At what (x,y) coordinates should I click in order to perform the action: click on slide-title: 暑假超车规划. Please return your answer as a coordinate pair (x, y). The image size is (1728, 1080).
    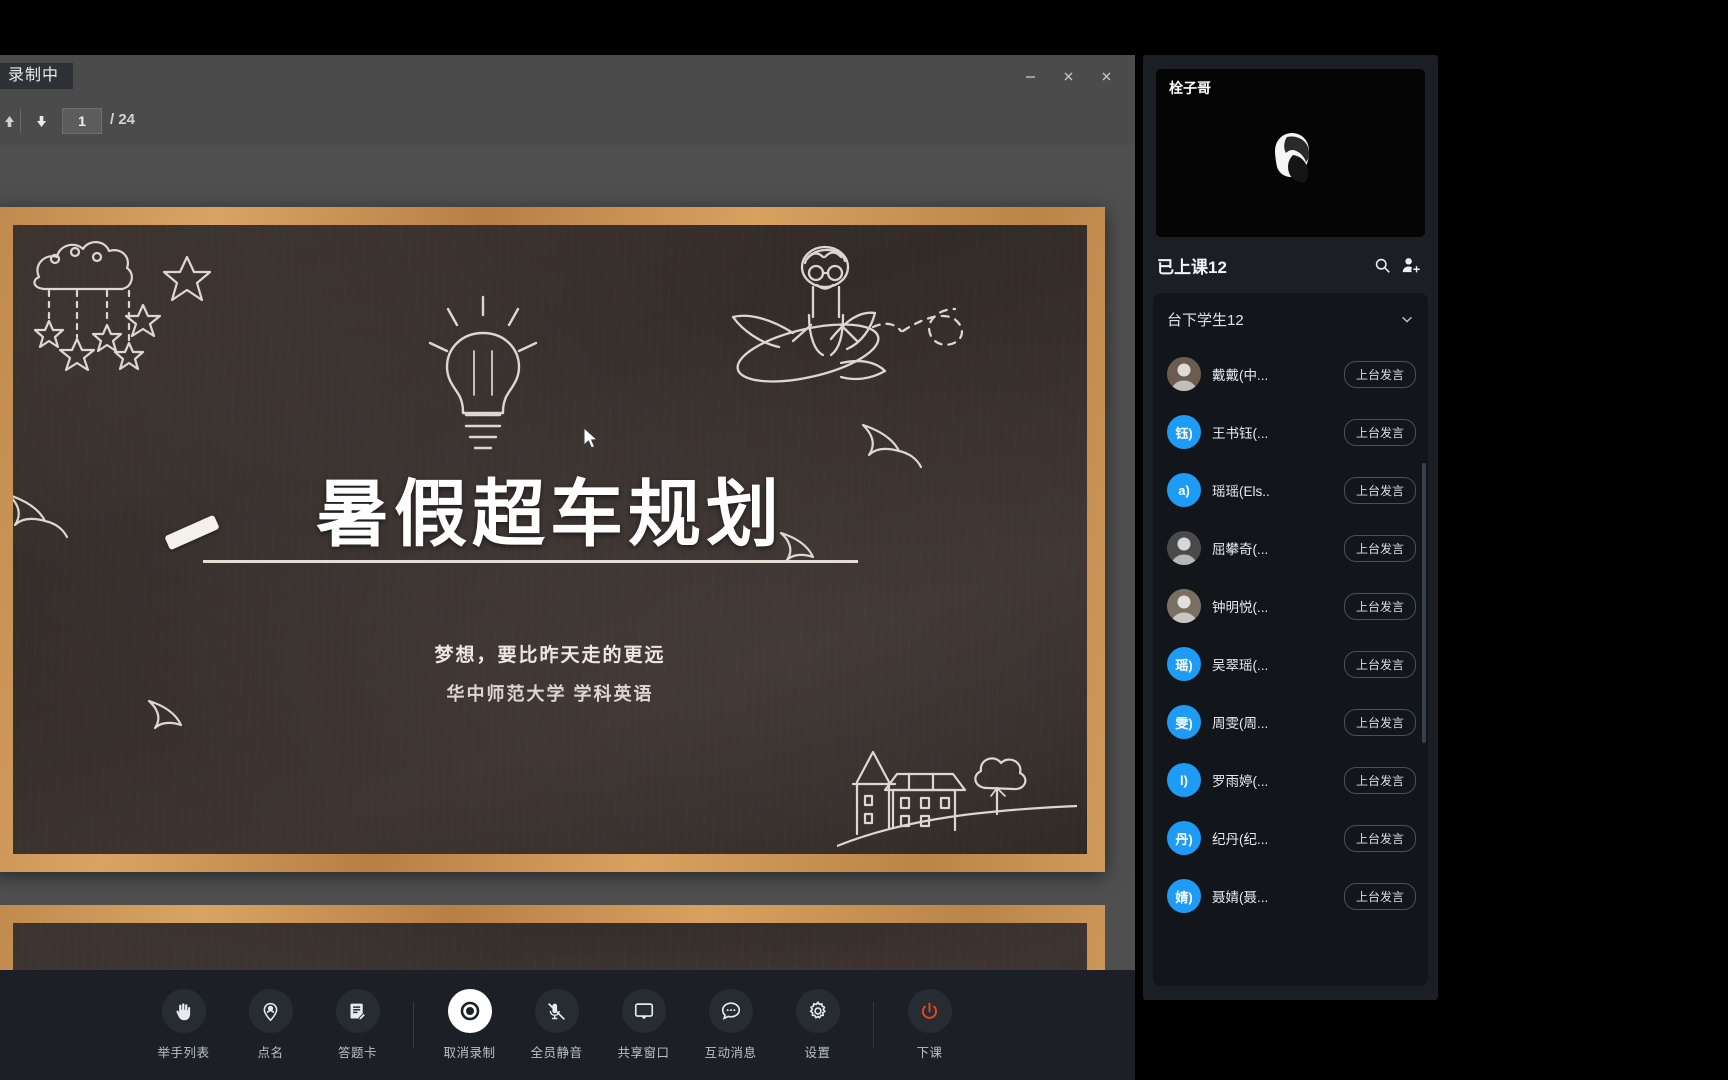
    Looking at the image, I should click on (550, 514).